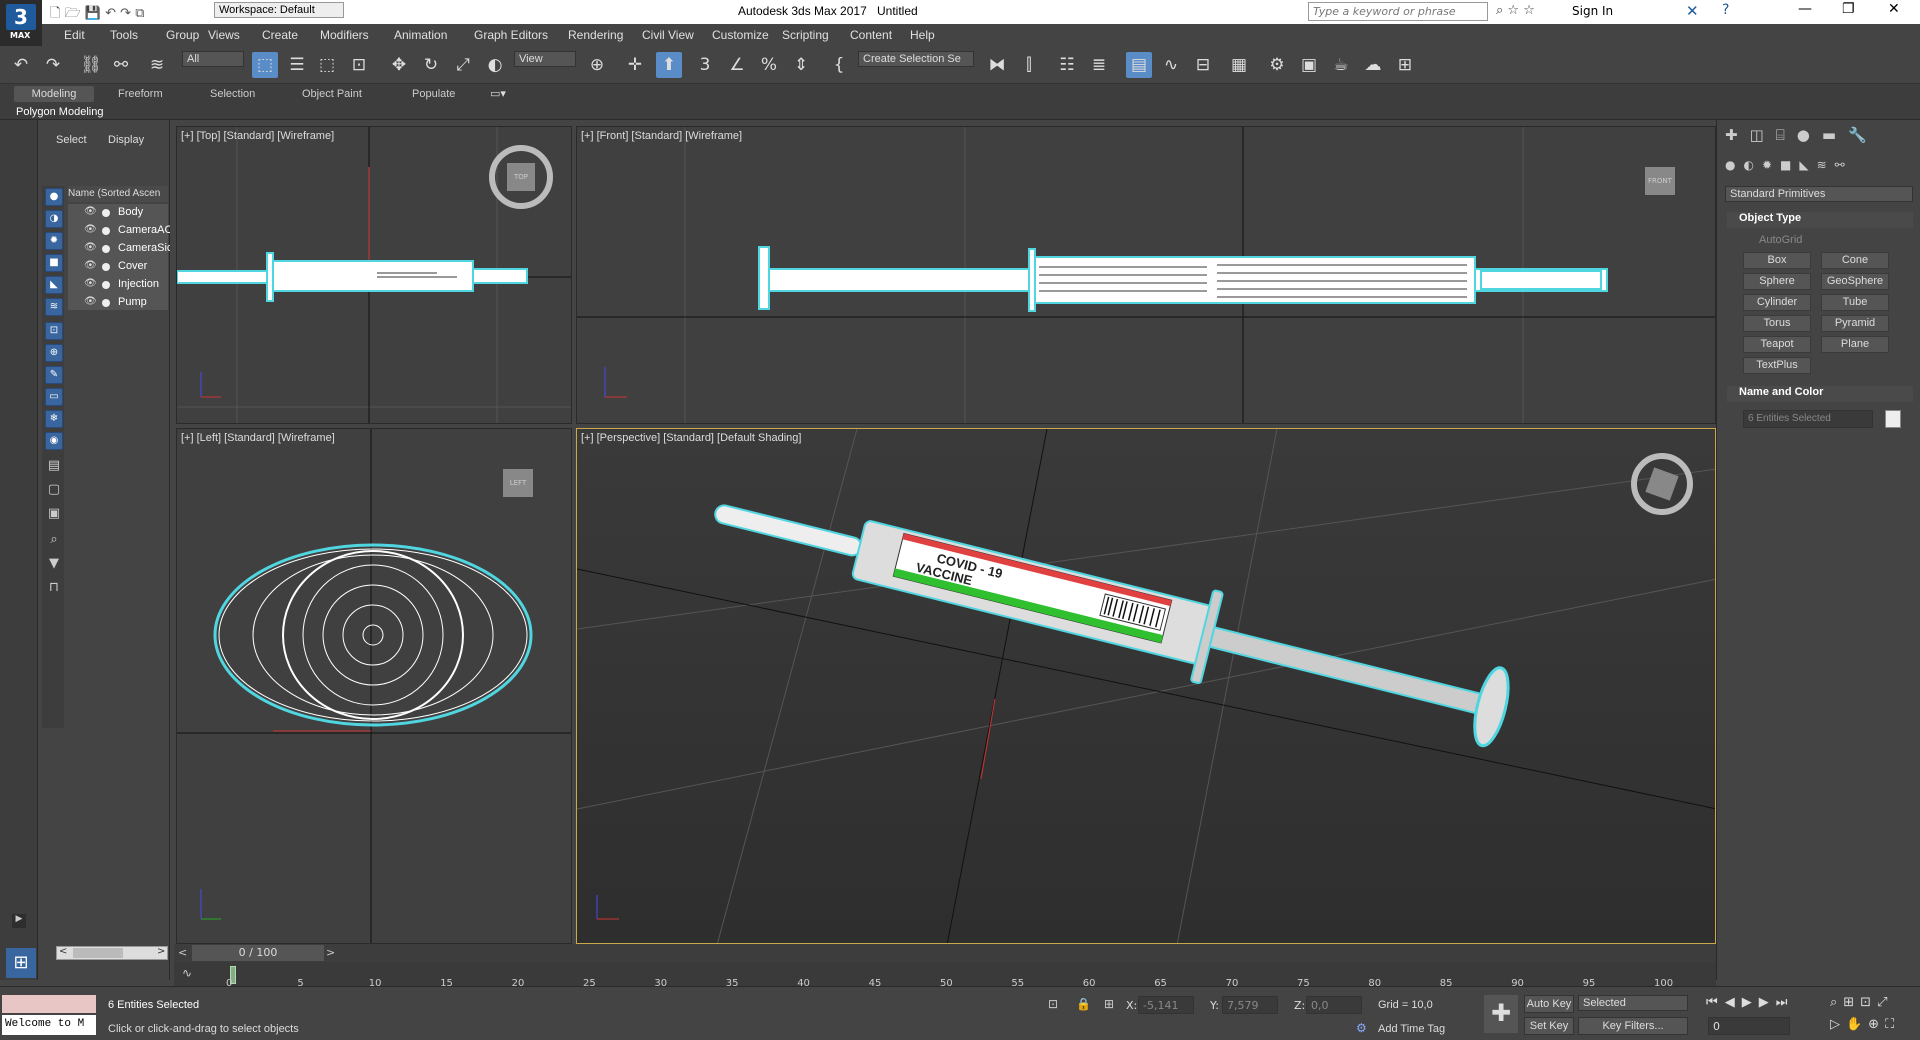  Describe the element at coordinates (126, 285) in the screenshot. I see `scene-item: 👁 Injection` at that location.